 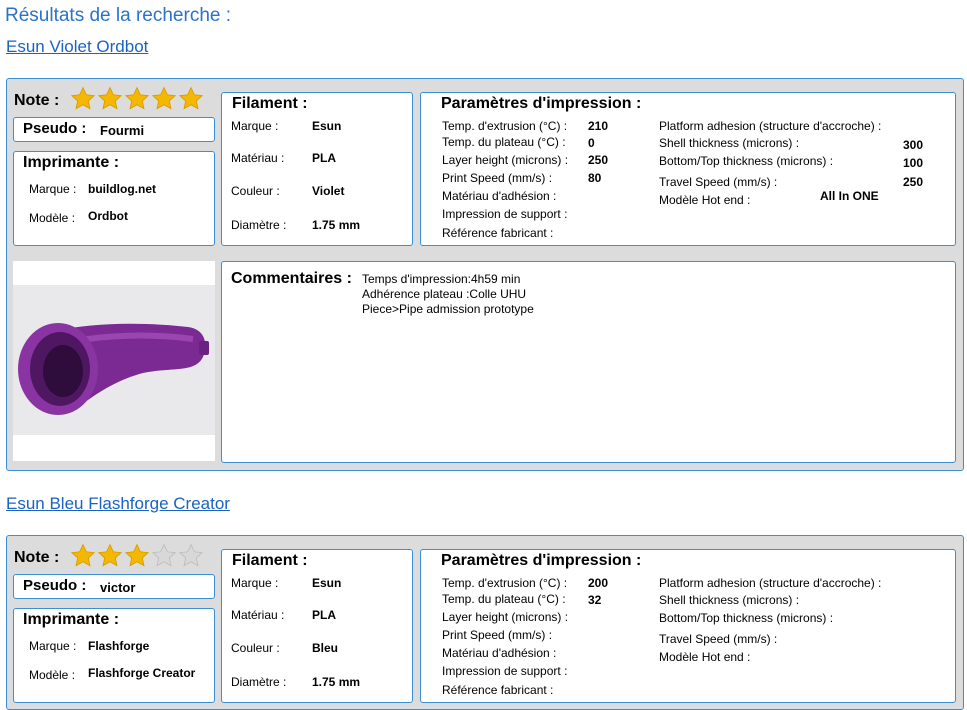 I want to click on result-link: Esun Violet Ordbot, so click(x=77, y=47).